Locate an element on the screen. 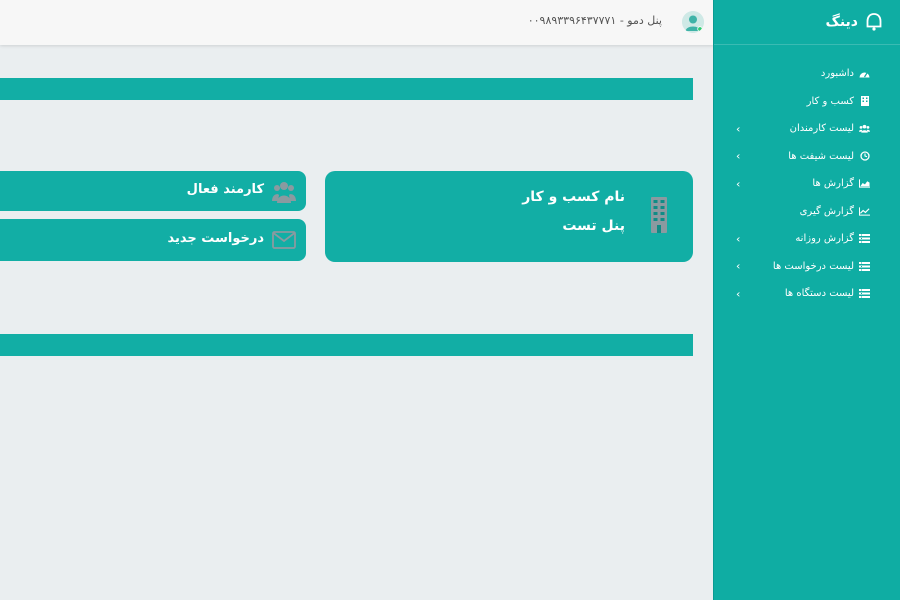 Image resolution: width=900 pixels, height=600 pixels. sidebar-item-requests: لیست درخواست ها › is located at coordinates (807, 267).